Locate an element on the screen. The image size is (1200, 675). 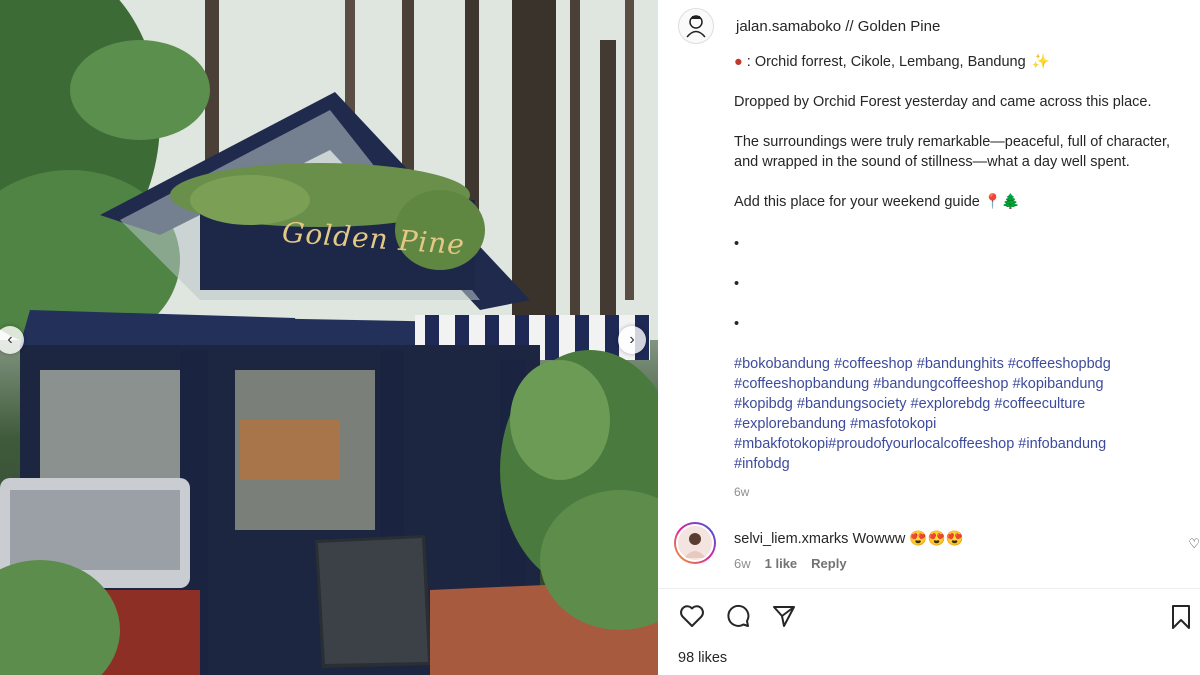
pin-icon: ● is located at coordinates (738, 62).